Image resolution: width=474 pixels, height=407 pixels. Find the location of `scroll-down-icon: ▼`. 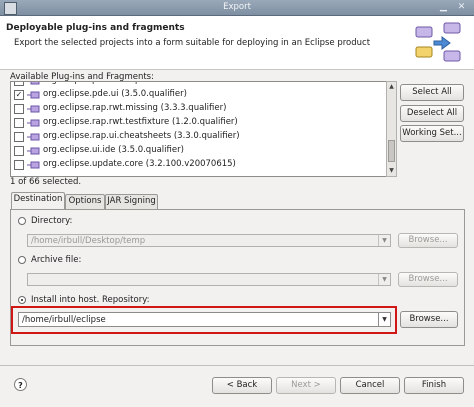

scroll-down-icon: ▼ is located at coordinates (391, 170).